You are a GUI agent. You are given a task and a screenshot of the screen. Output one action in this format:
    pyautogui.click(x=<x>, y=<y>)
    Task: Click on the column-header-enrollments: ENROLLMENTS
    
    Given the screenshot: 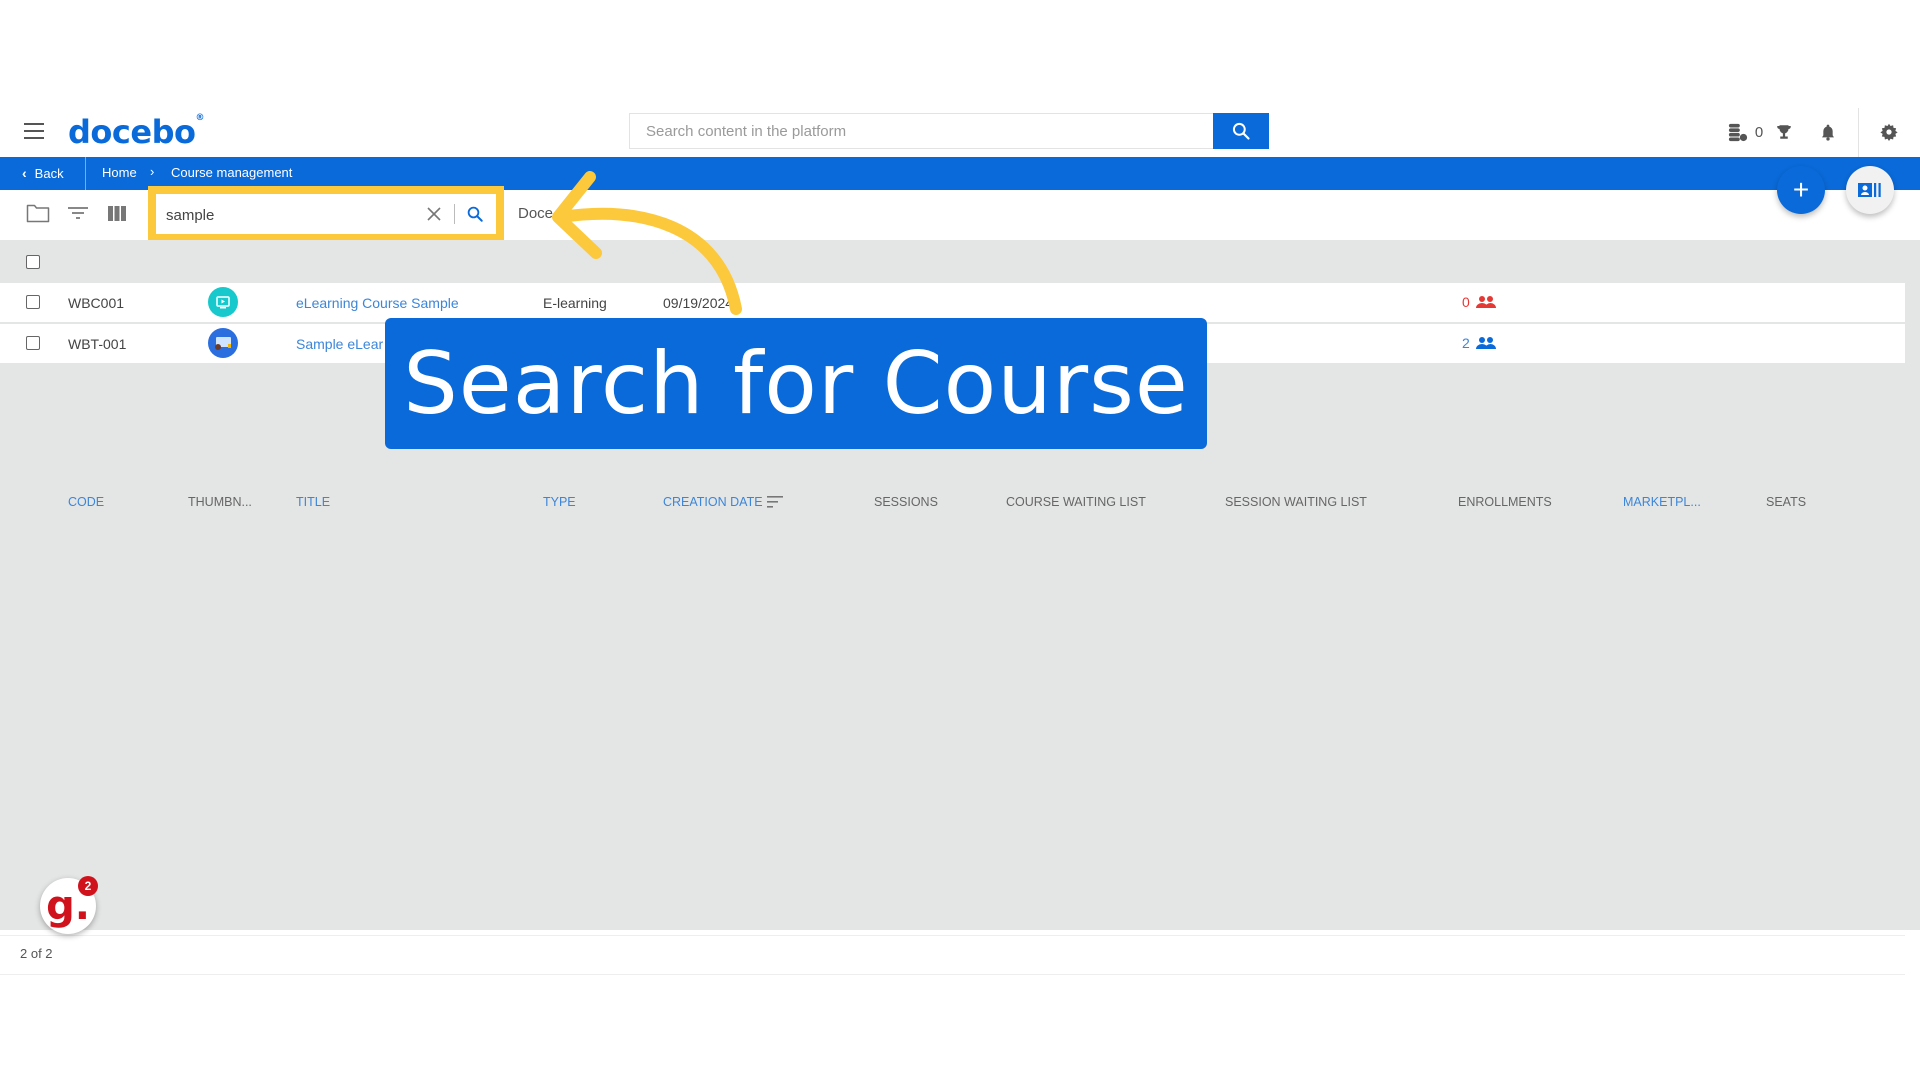 What is the action you would take?
    pyautogui.click(x=1505, y=502)
    